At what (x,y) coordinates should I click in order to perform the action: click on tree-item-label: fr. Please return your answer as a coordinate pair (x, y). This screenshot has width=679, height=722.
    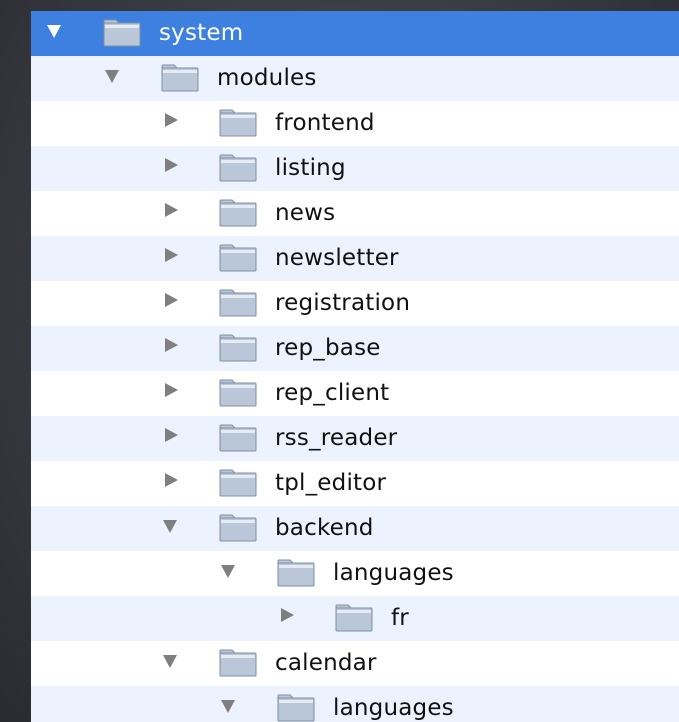
    Looking at the image, I should click on (400, 618).